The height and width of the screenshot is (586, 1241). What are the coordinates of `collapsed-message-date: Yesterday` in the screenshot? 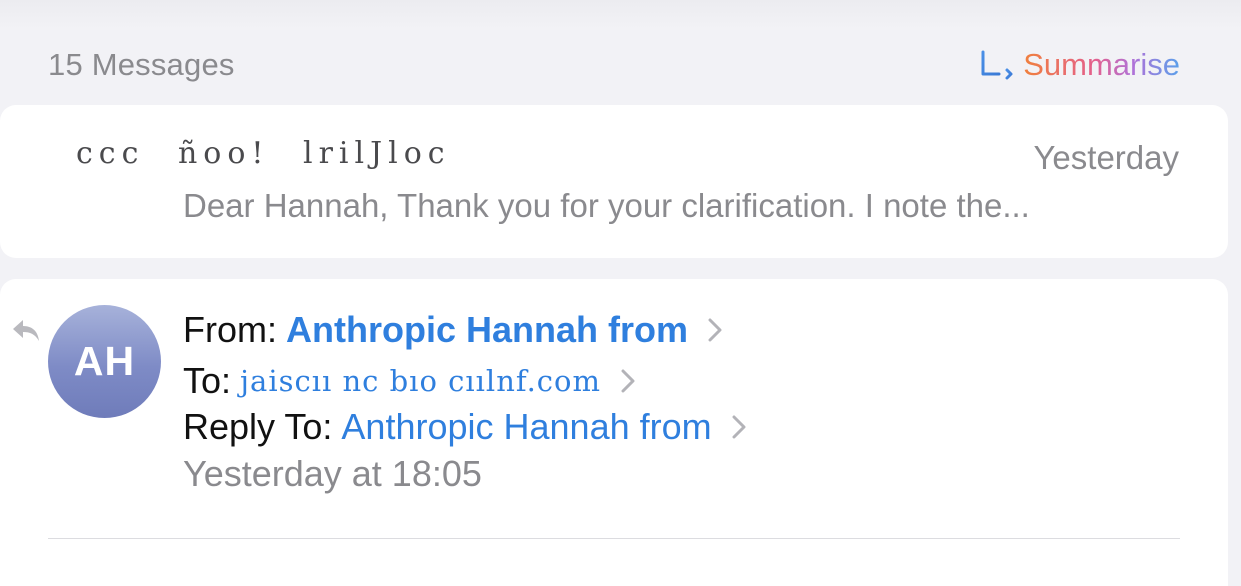 It's located at (1106, 157).